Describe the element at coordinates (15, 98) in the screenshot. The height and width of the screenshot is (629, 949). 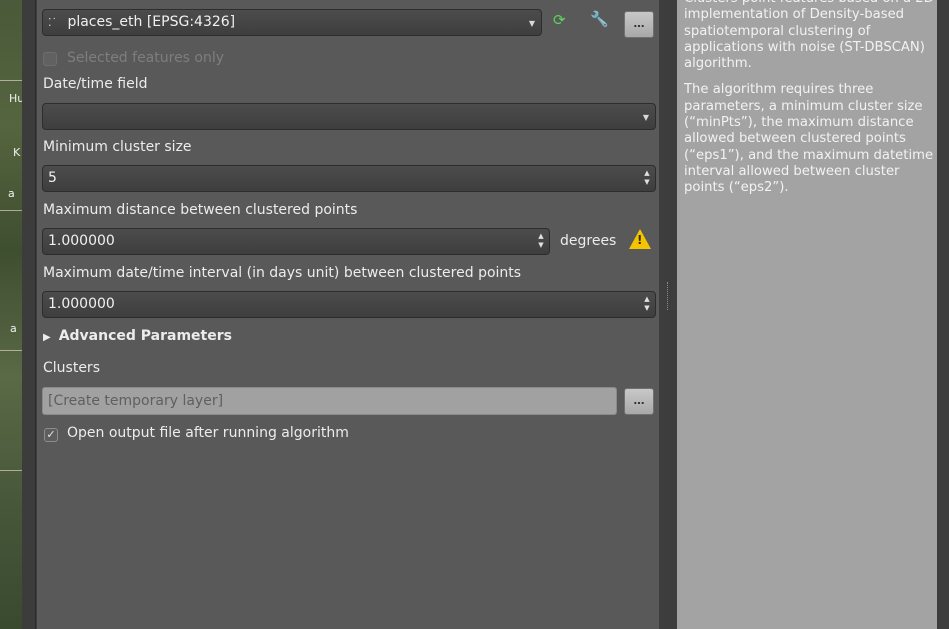
I see `map-label: Hu` at that location.